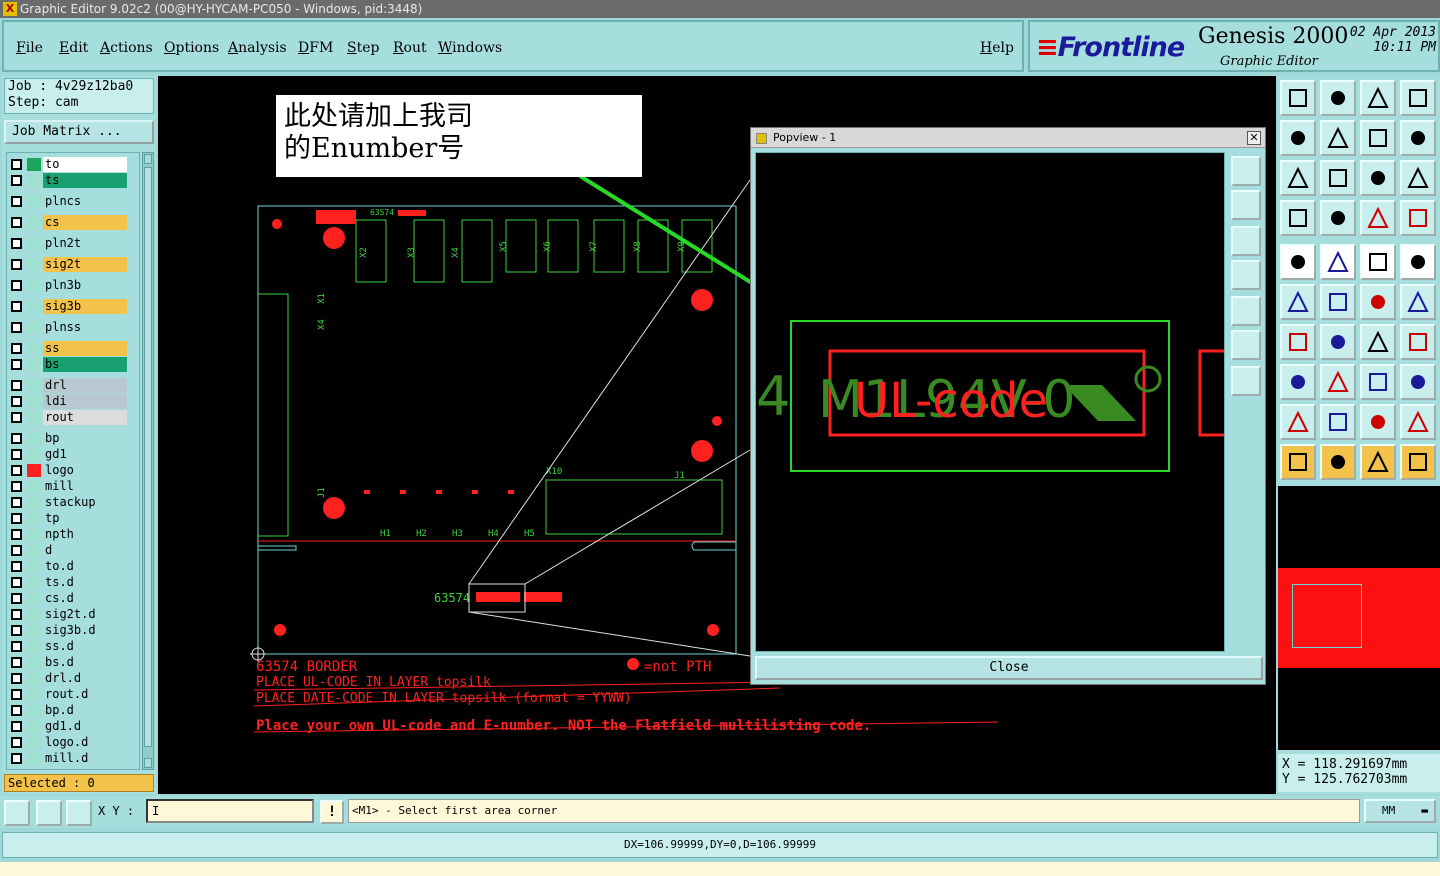 This screenshot has width=1440, height=876. What do you see at coordinates (85, 285) in the screenshot?
I see `layer-name: pln3b` at bounding box center [85, 285].